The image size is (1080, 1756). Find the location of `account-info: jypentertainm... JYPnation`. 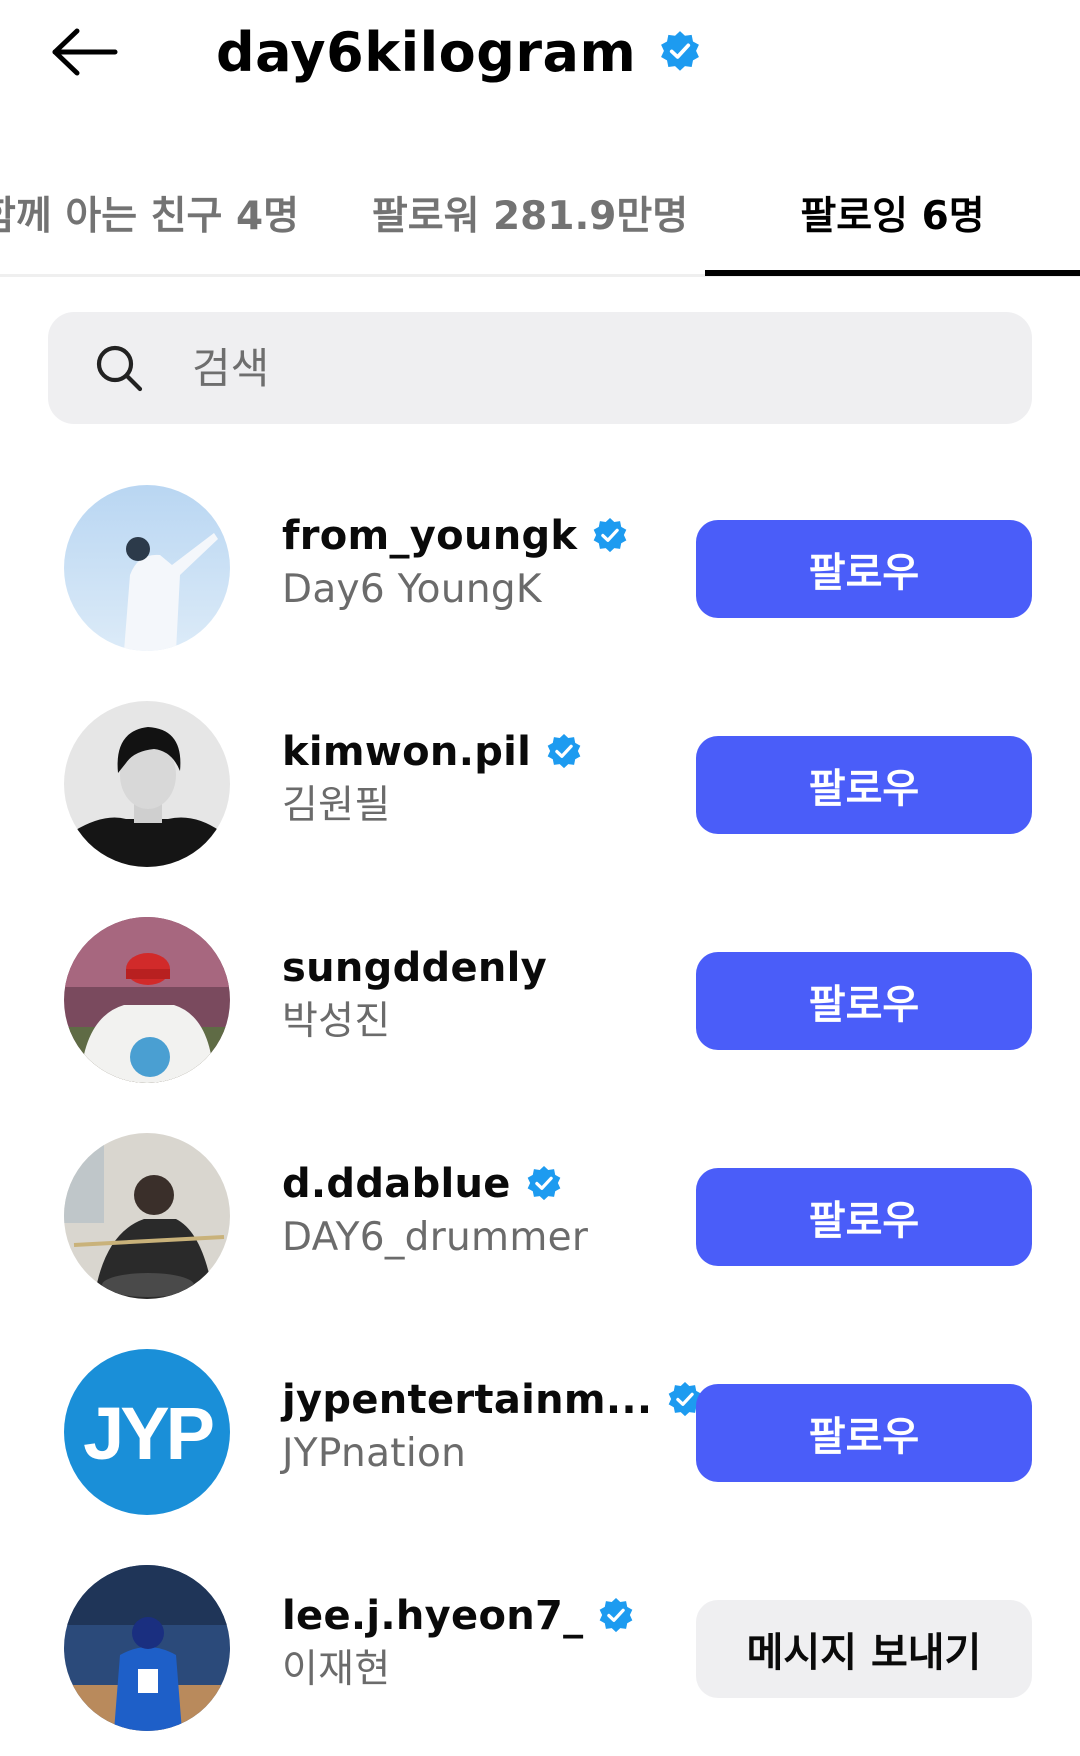

account-info: jypentertainm... JYPnation is located at coordinates (492, 1426).